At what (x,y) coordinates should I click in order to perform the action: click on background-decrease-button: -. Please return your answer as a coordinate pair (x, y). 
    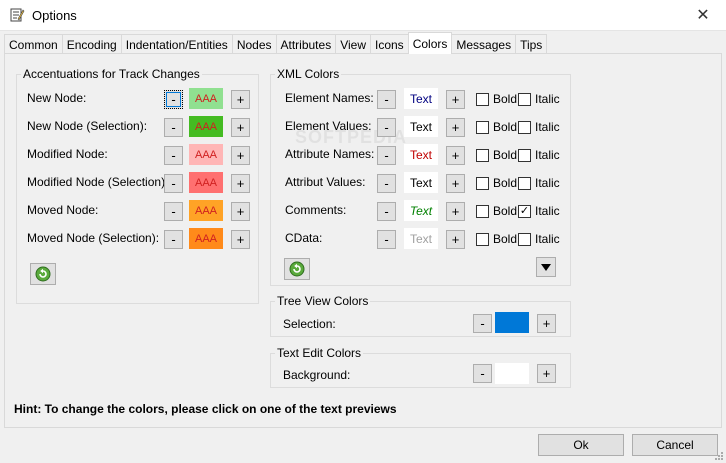
    Looking at the image, I should click on (482, 373).